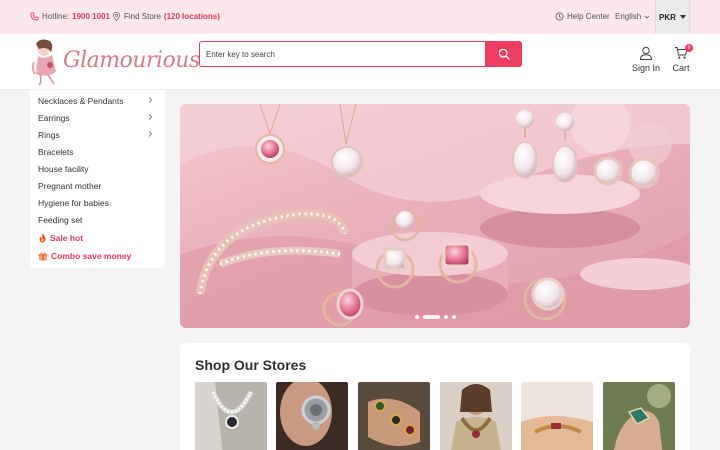 This screenshot has width=720, height=450. What do you see at coordinates (43, 62) in the screenshot?
I see `logo-figure-icon` at bounding box center [43, 62].